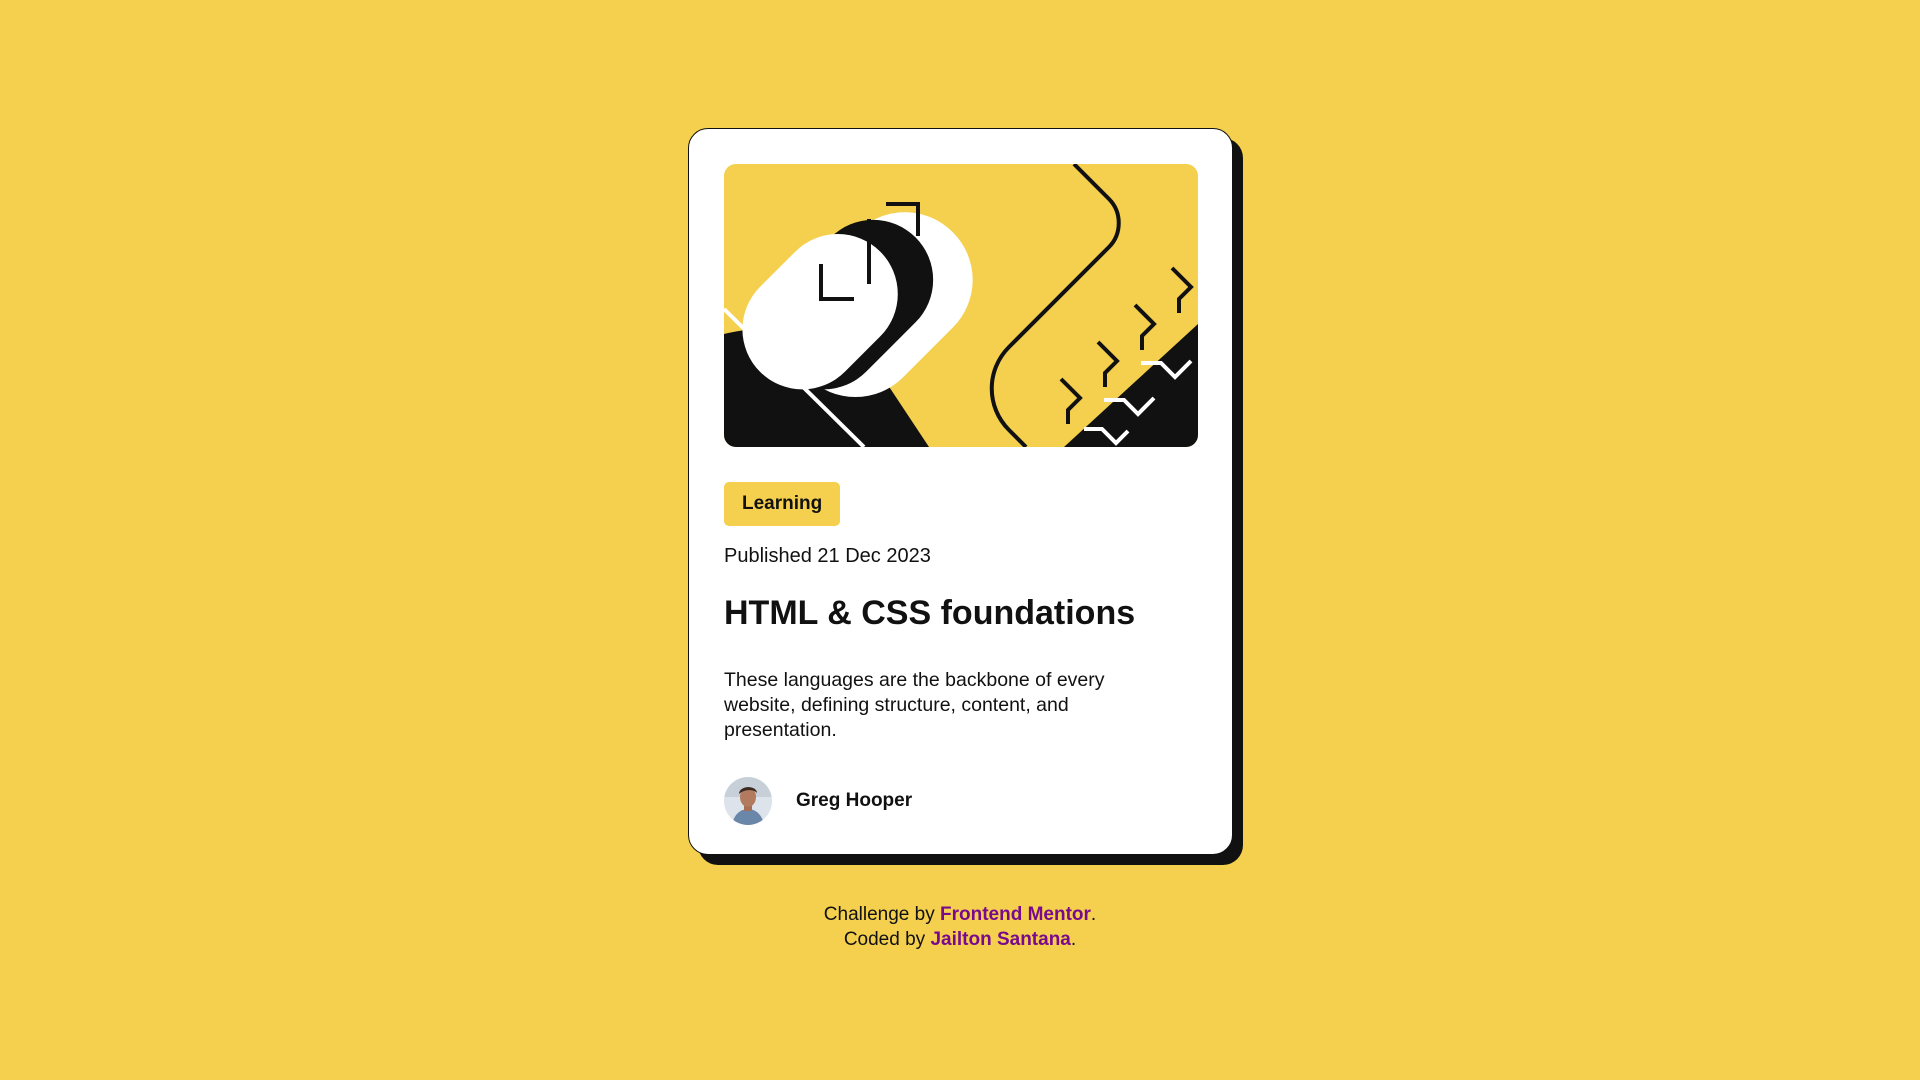 The height and width of the screenshot is (1080, 1920). What do you see at coordinates (960, 801) in the screenshot?
I see `author: Greg Hooper` at bounding box center [960, 801].